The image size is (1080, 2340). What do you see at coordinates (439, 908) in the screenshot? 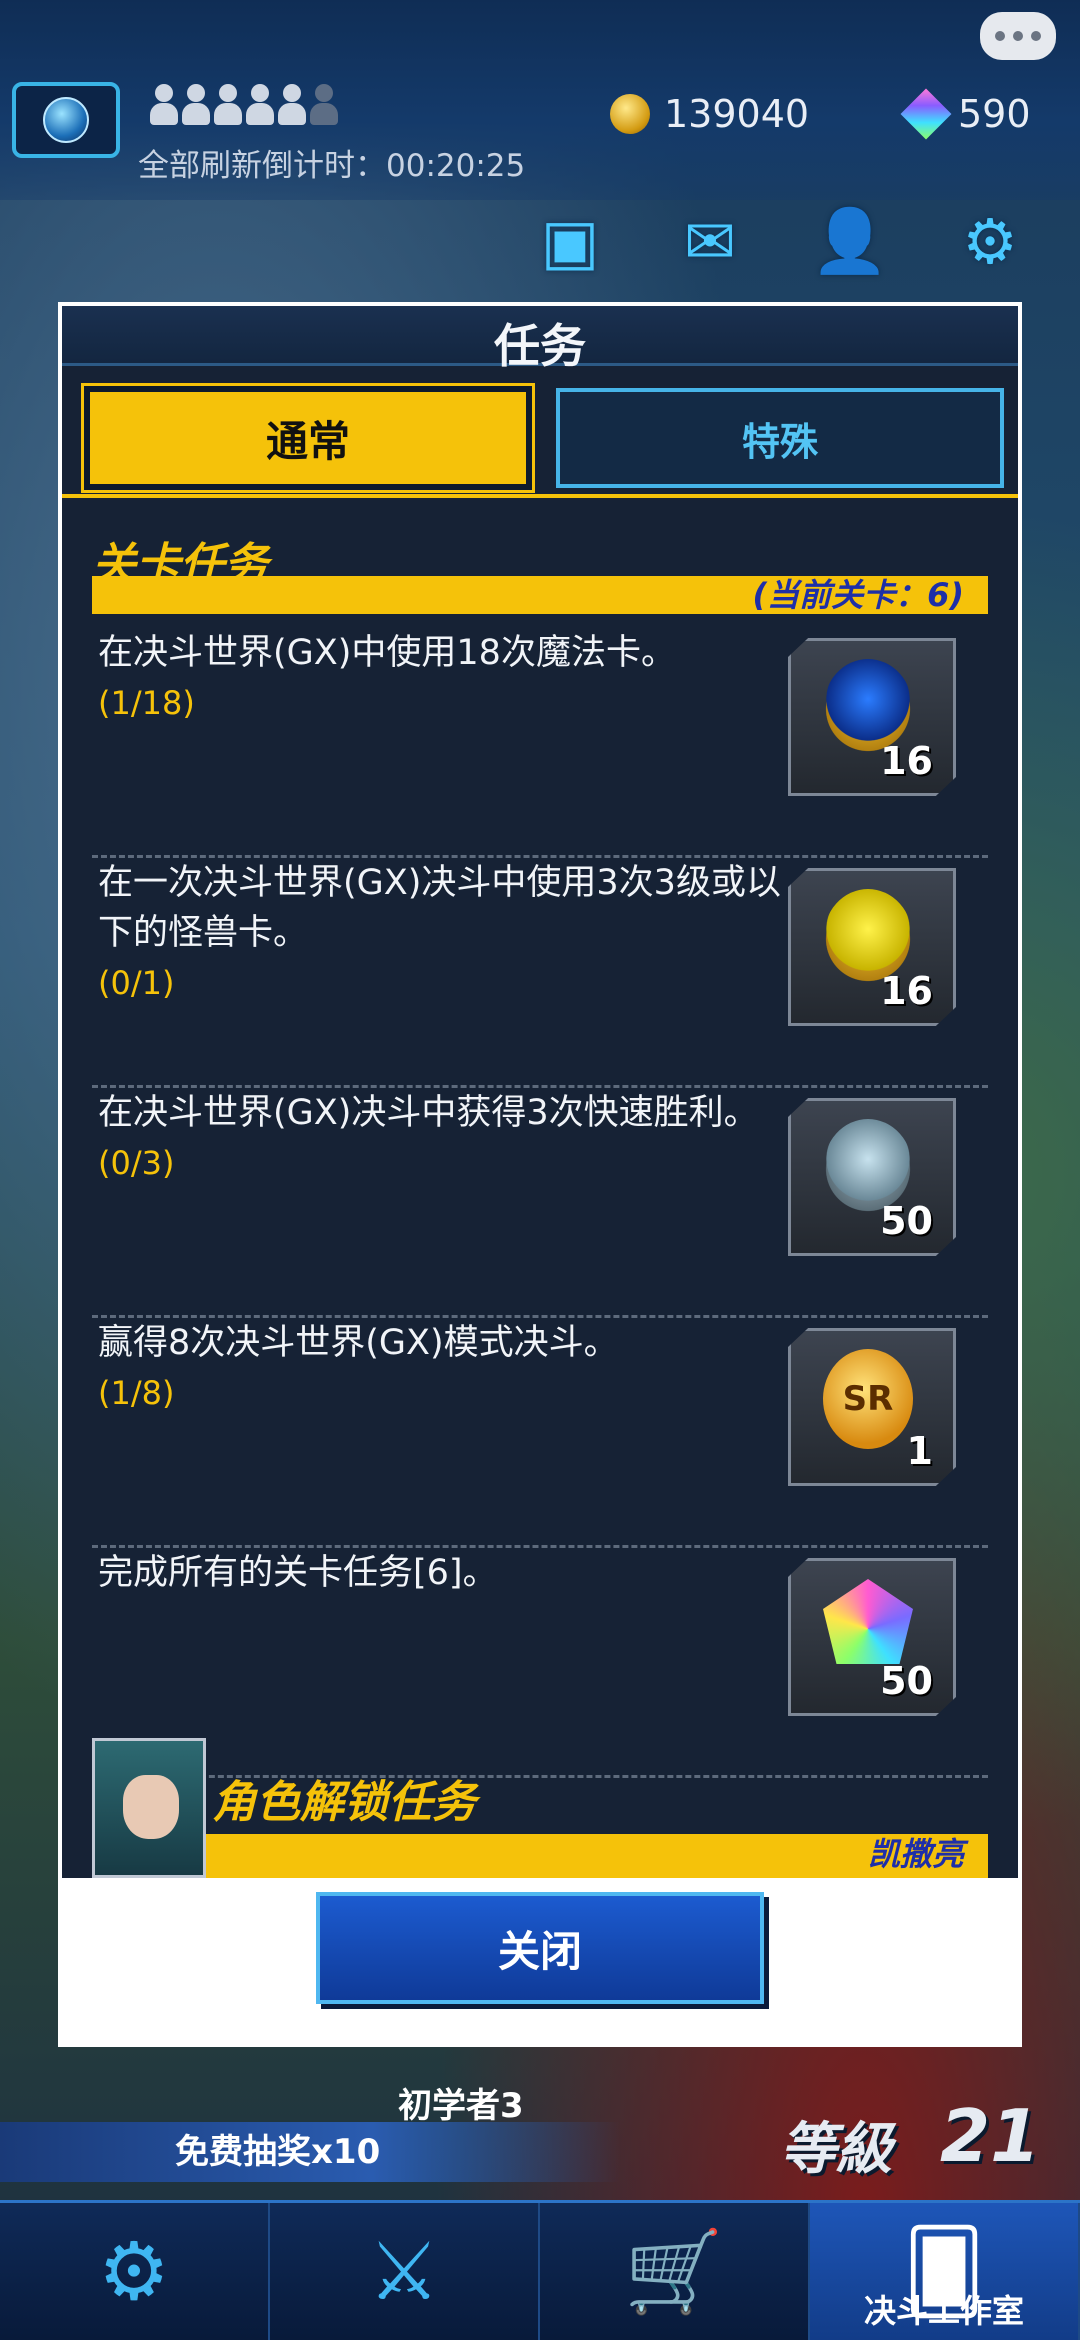
I see `quest-text: 在一次决斗世界(GX)决斗中使用3次3级或以下的怪兽卡。` at bounding box center [439, 908].